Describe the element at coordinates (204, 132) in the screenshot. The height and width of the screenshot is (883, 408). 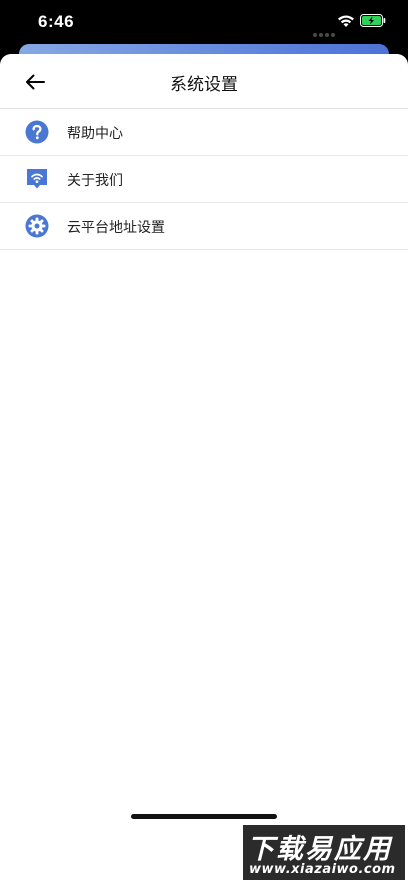
I see `menu-item-help-center: 帮助中心` at that location.